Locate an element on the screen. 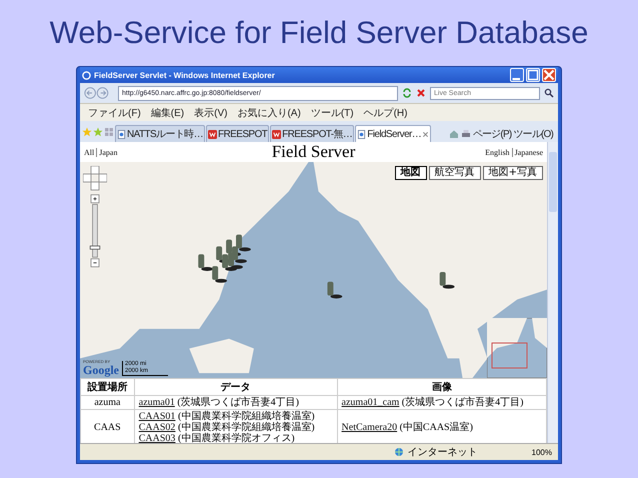  toolbar-menu: ページ(P) is located at coordinates (492, 134).